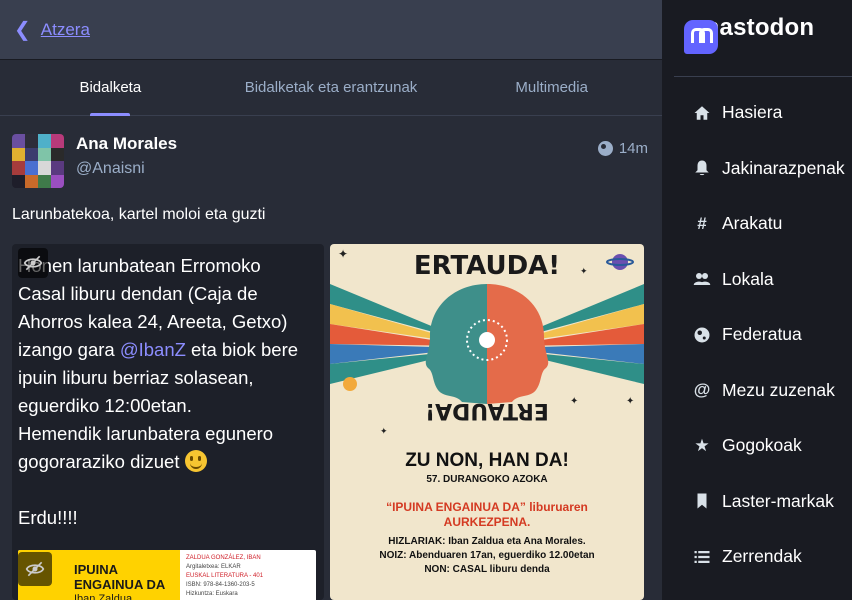 Image resolution: width=852 pixels, height=600 pixels. What do you see at coordinates (110, 87) in the screenshot?
I see `tab-posts: Bidalketa` at bounding box center [110, 87].